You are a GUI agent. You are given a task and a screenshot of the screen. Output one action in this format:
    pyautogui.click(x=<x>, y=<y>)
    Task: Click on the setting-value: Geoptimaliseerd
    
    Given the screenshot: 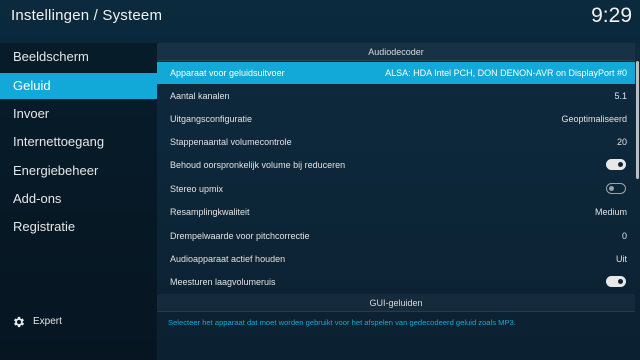 What is the action you would take?
    pyautogui.click(x=594, y=119)
    